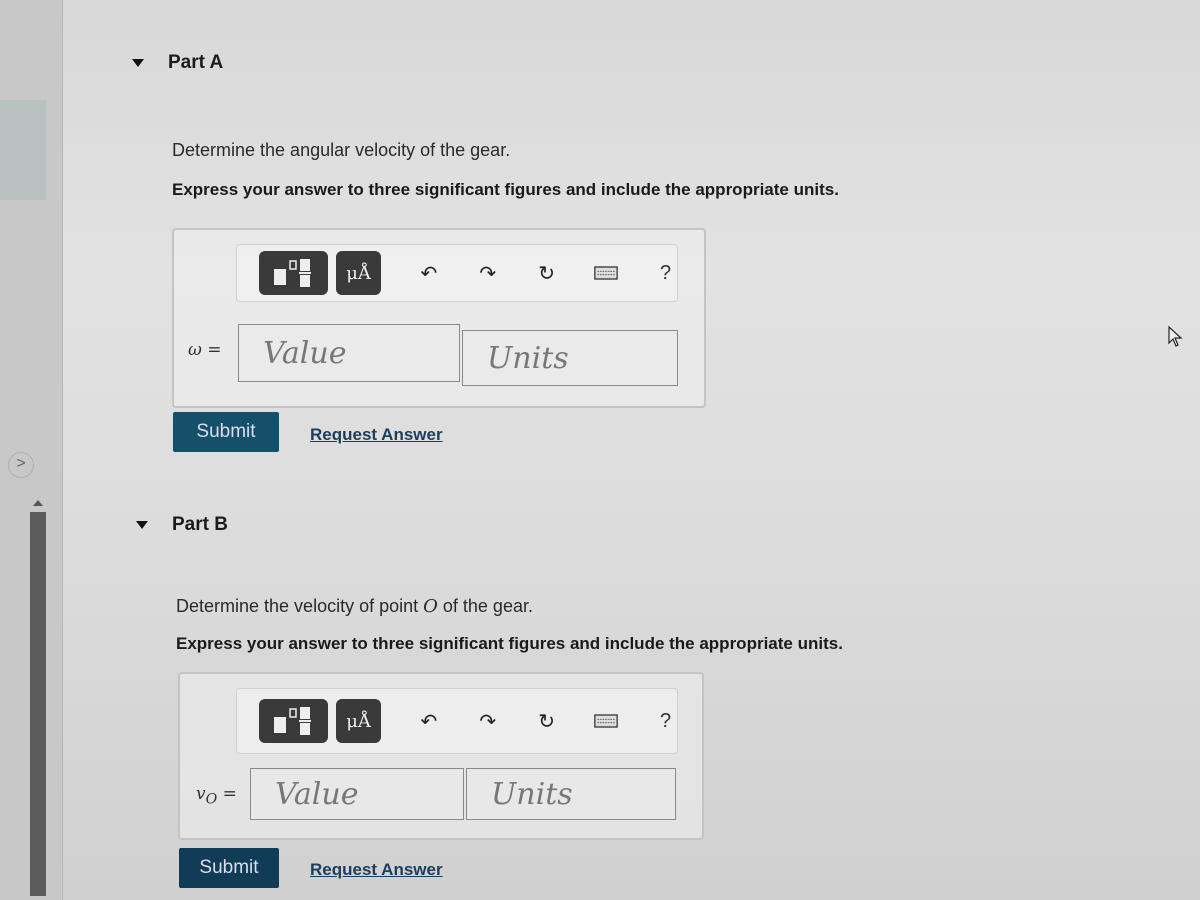 The image size is (1200, 900). Describe the element at coordinates (38, 503) in the screenshot. I see `scroll-up-arrow-icon` at that location.